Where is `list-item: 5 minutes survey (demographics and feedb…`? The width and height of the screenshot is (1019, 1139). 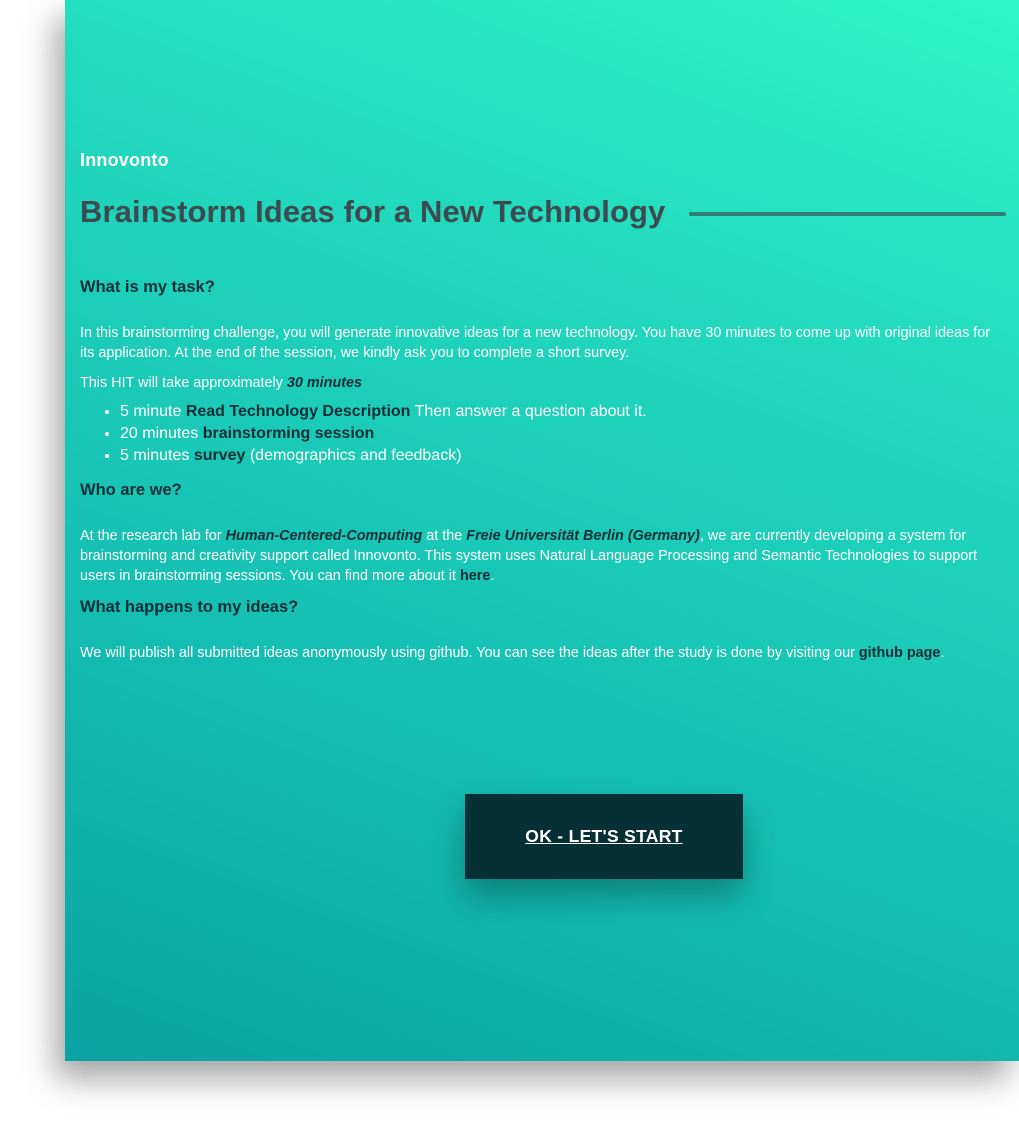 list-item: 5 minutes survey (demographics and feedb… is located at coordinates (563, 456).